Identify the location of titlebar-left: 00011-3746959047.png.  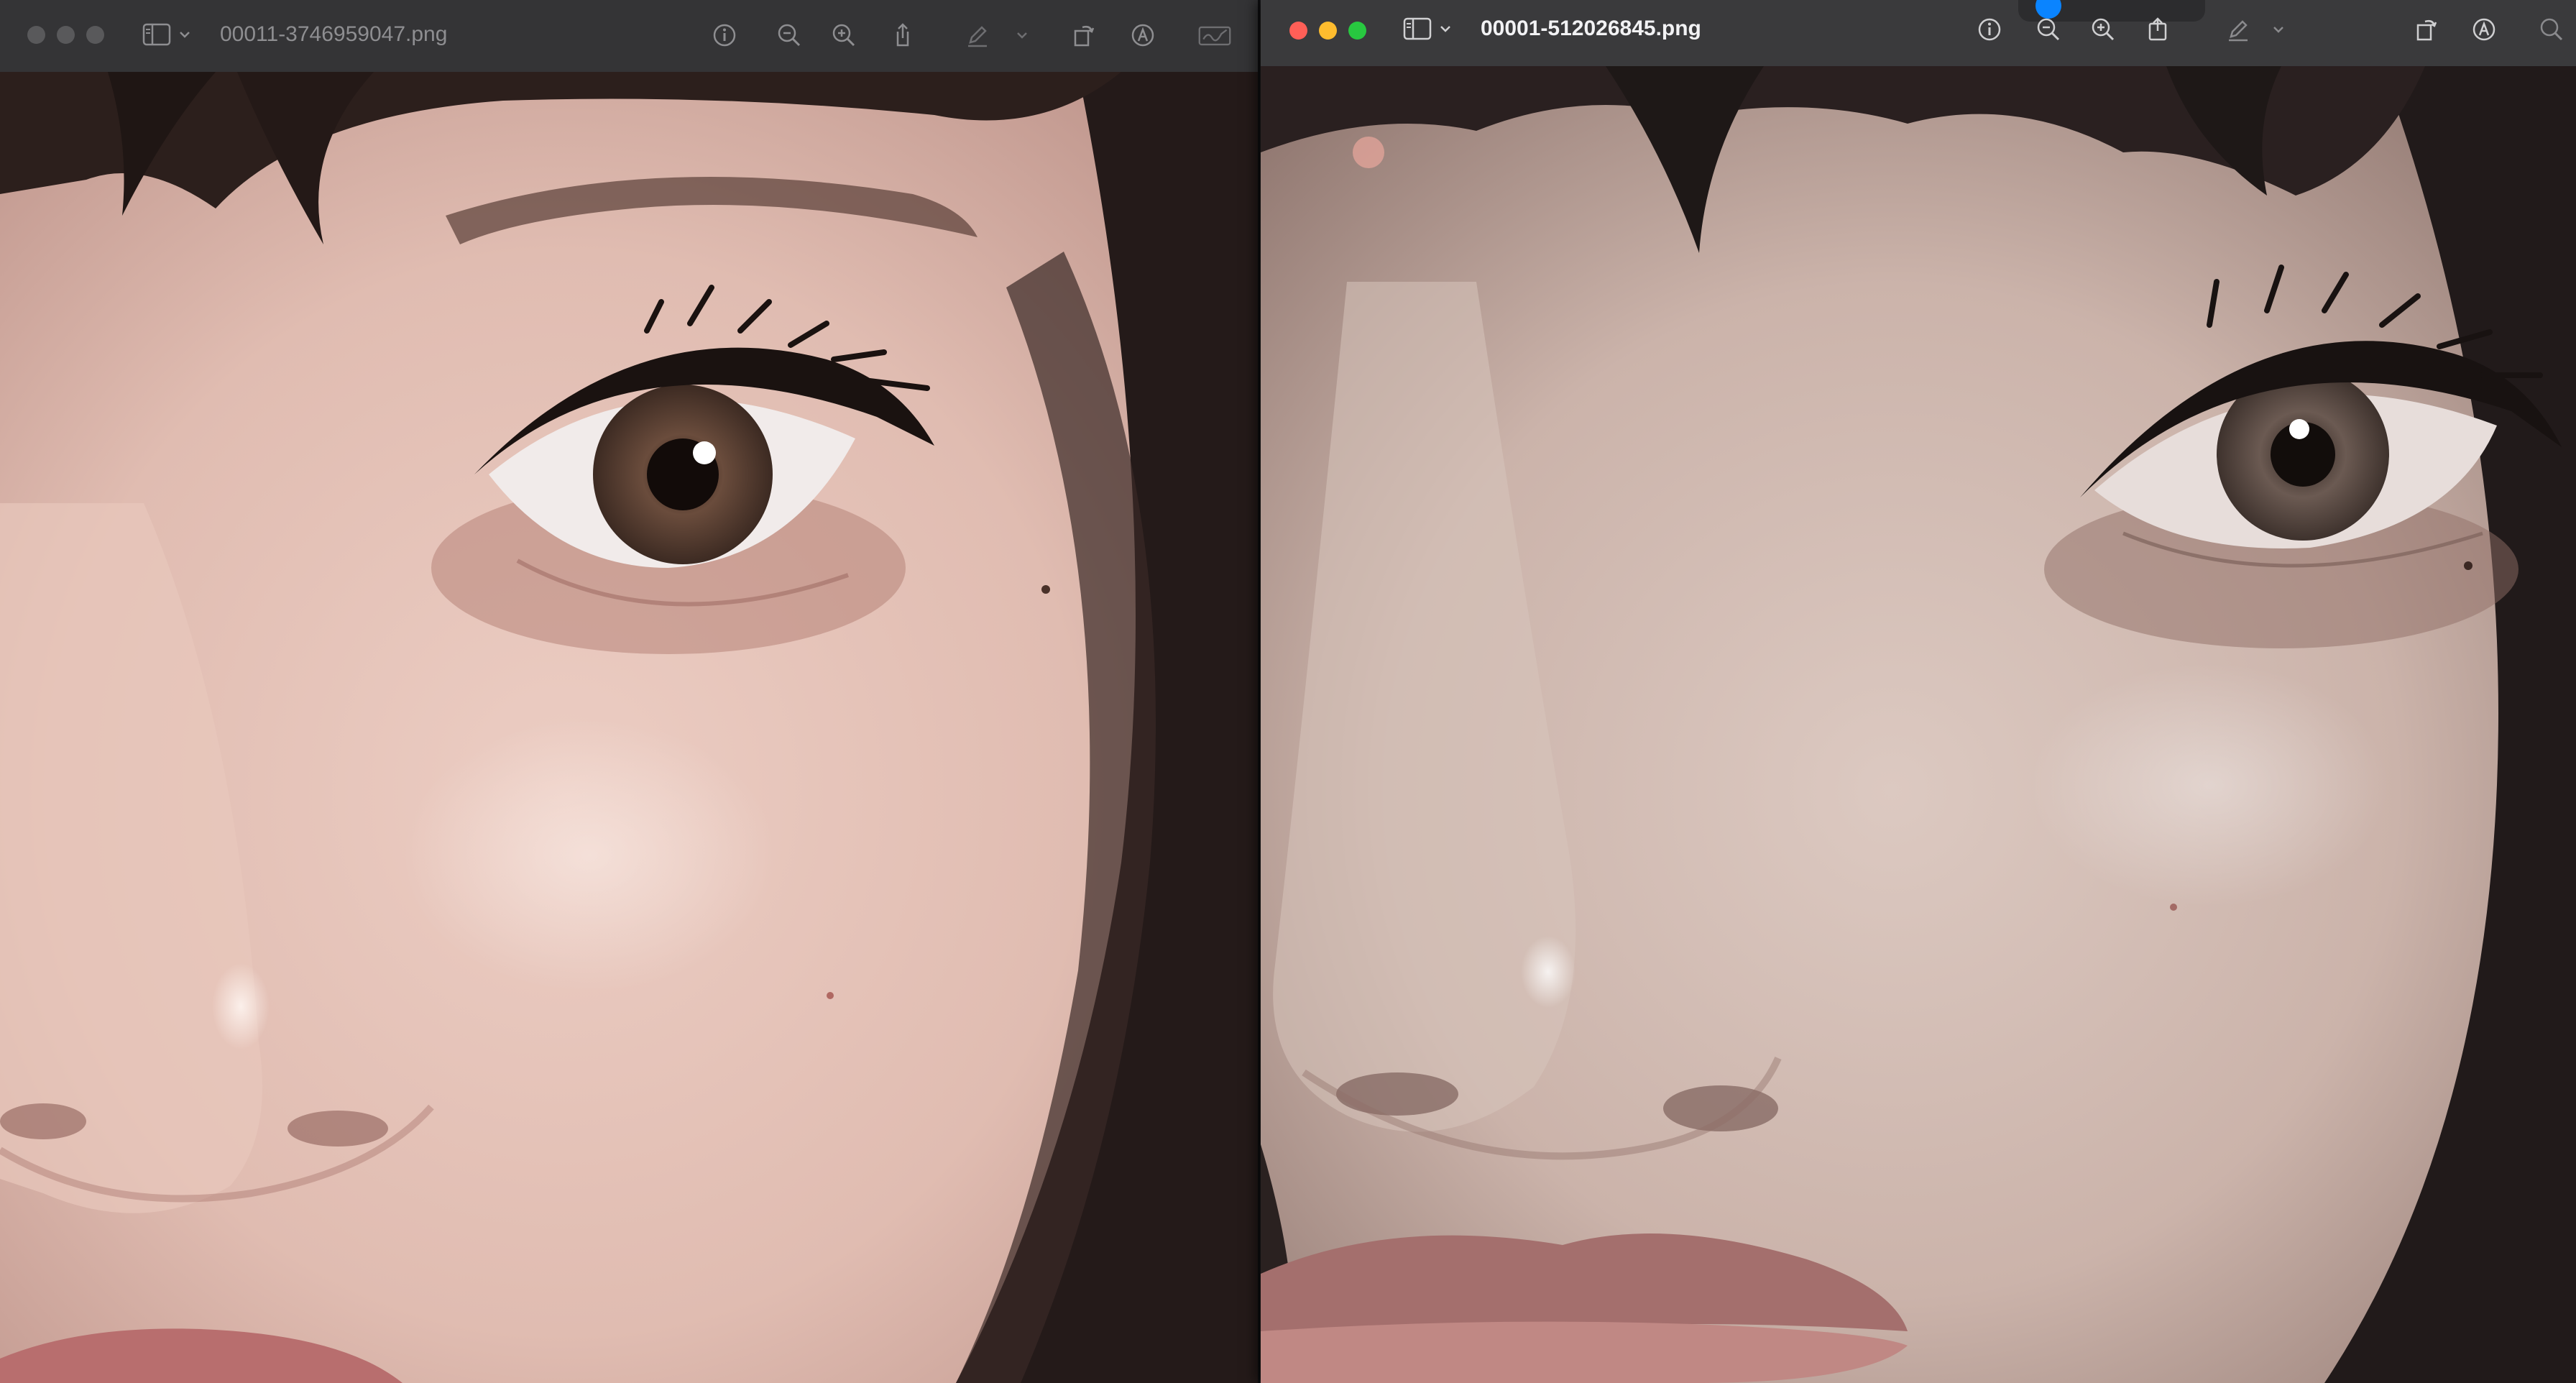
(629, 37).